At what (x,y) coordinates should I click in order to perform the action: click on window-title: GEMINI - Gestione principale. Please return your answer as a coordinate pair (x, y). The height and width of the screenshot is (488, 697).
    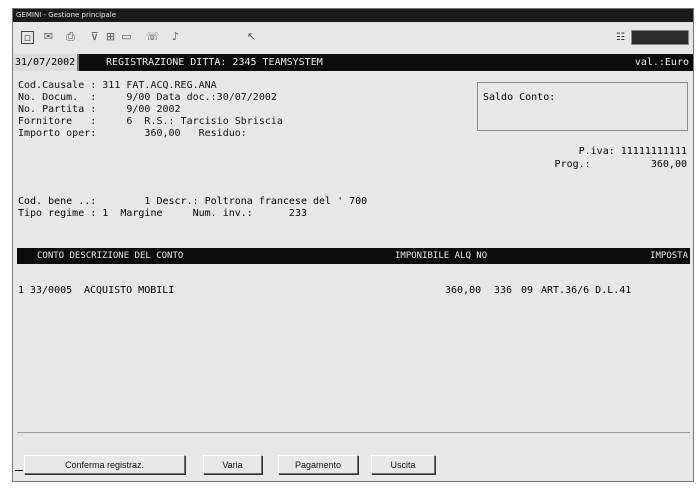
    Looking at the image, I should click on (66, 15).